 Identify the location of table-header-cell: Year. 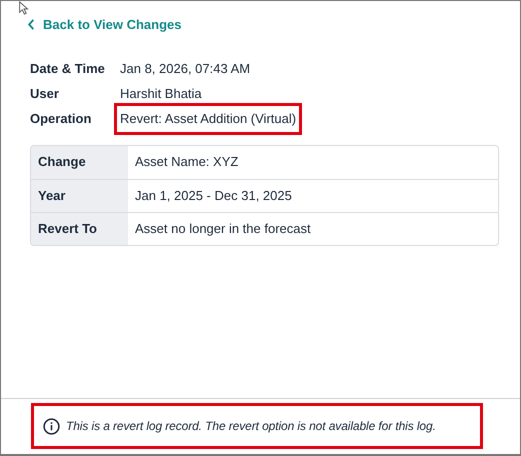
(79, 196).